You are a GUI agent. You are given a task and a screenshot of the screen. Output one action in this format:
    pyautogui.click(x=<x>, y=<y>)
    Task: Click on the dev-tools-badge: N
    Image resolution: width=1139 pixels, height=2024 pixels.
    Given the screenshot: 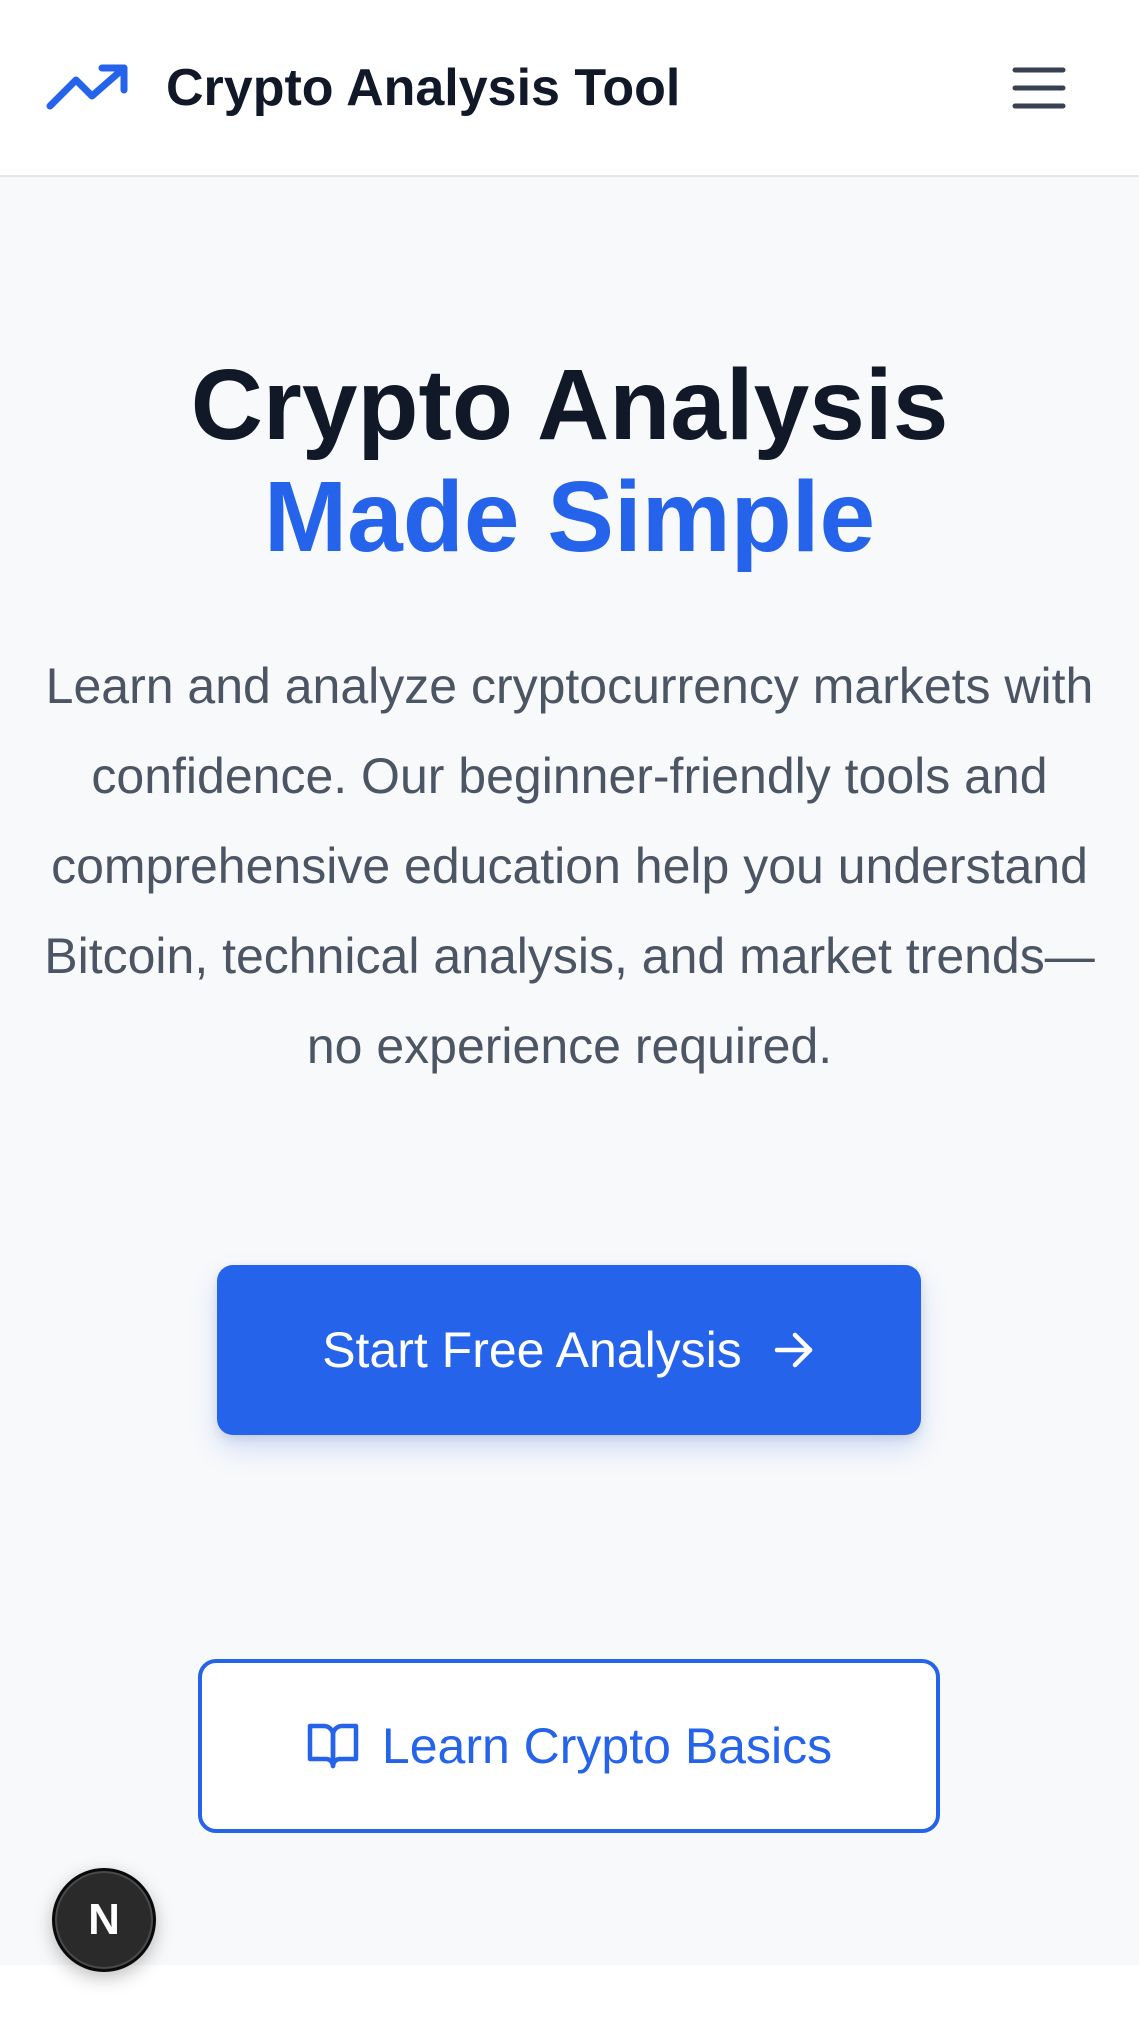 What is the action you would take?
    pyautogui.click(x=104, y=1920)
    